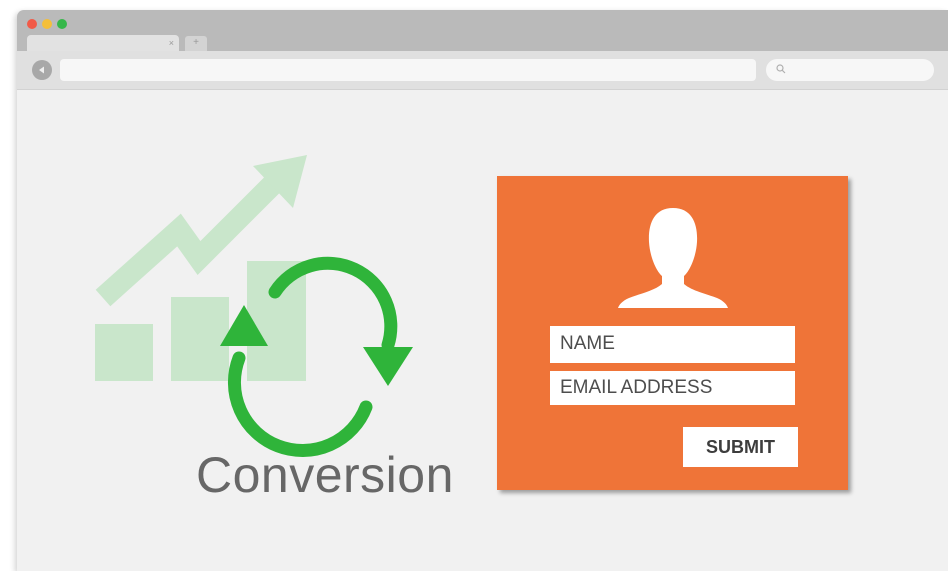 Image resolution: width=948 pixels, height=571 pixels. I want to click on growth-chart-icon, so click(201, 268).